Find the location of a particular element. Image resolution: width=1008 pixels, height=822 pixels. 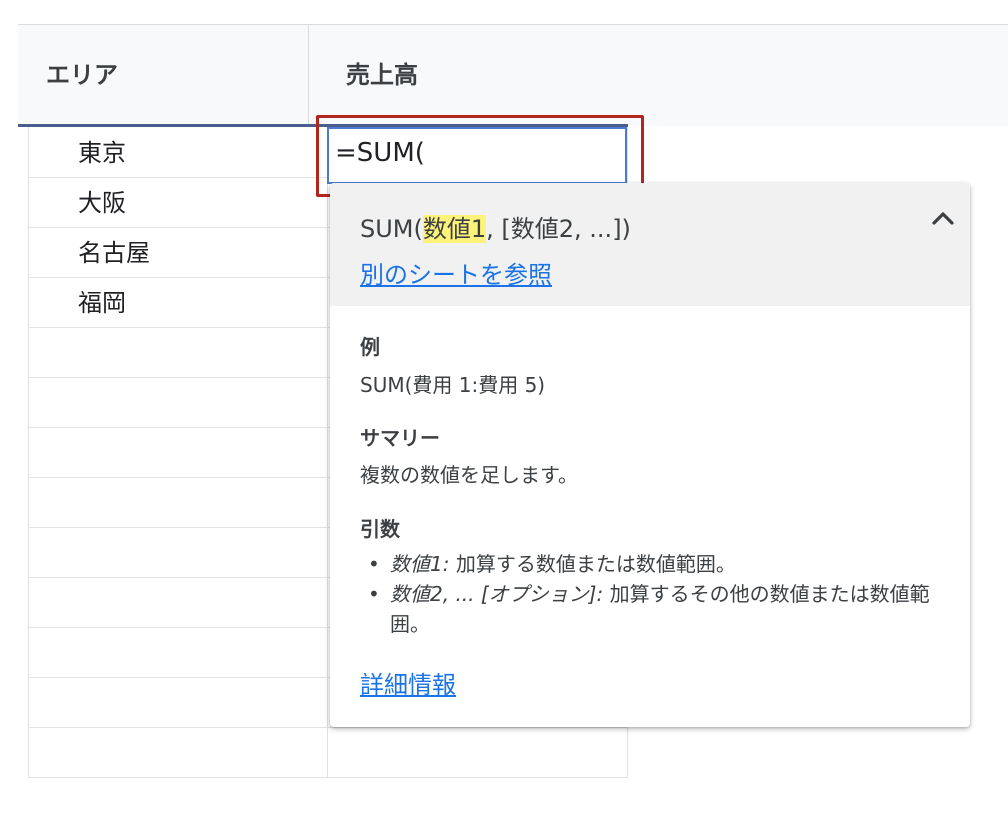

list-item: • 数値2, ... [オプション]: 加算するその他の数値または数値範囲。 is located at coordinates (650, 609).